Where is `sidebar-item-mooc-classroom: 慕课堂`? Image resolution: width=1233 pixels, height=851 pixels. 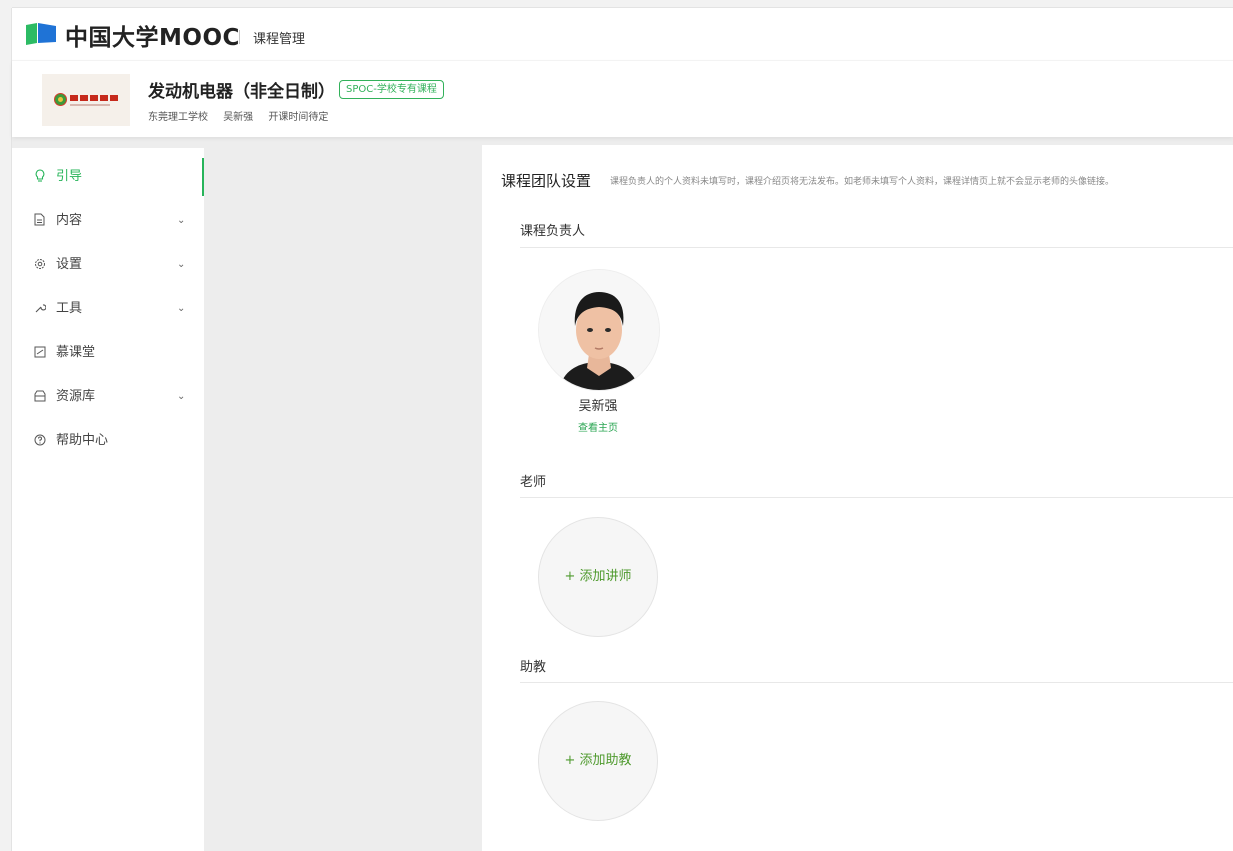 sidebar-item-mooc-classroom: 慕课堂 is located at coordinates (108, 353).